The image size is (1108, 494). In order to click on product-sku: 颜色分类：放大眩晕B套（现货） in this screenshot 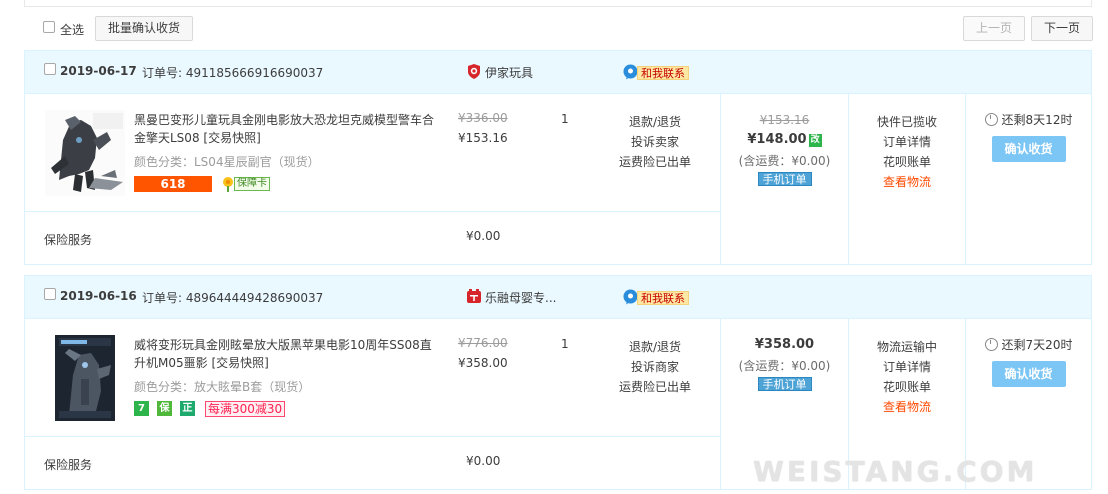, I will do `click(222, 387)`.